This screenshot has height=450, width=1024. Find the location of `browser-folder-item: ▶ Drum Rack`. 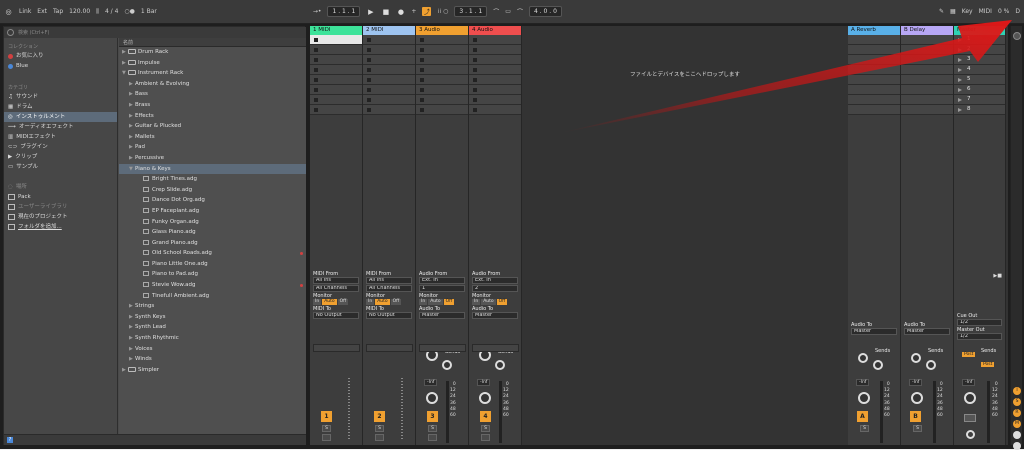

browser-folder-item: ▶ Drum Rack is located at coordinates (212, 52).